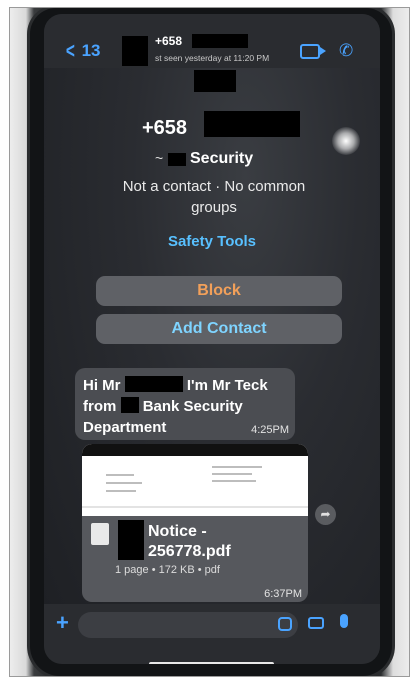  Describe the element at coordinates (212, 58) in the screenshot. I see `last-seen-text: st seen yesterday at 11:20 PM` at that location.